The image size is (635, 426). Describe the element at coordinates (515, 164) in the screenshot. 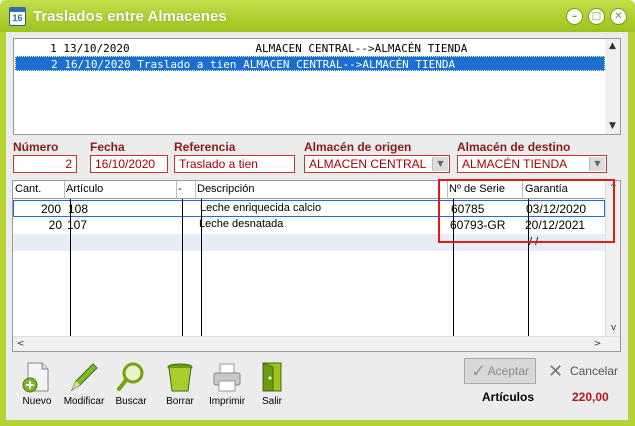

I see `destino-select-value: ALMACÉN TIENDA` at that location.